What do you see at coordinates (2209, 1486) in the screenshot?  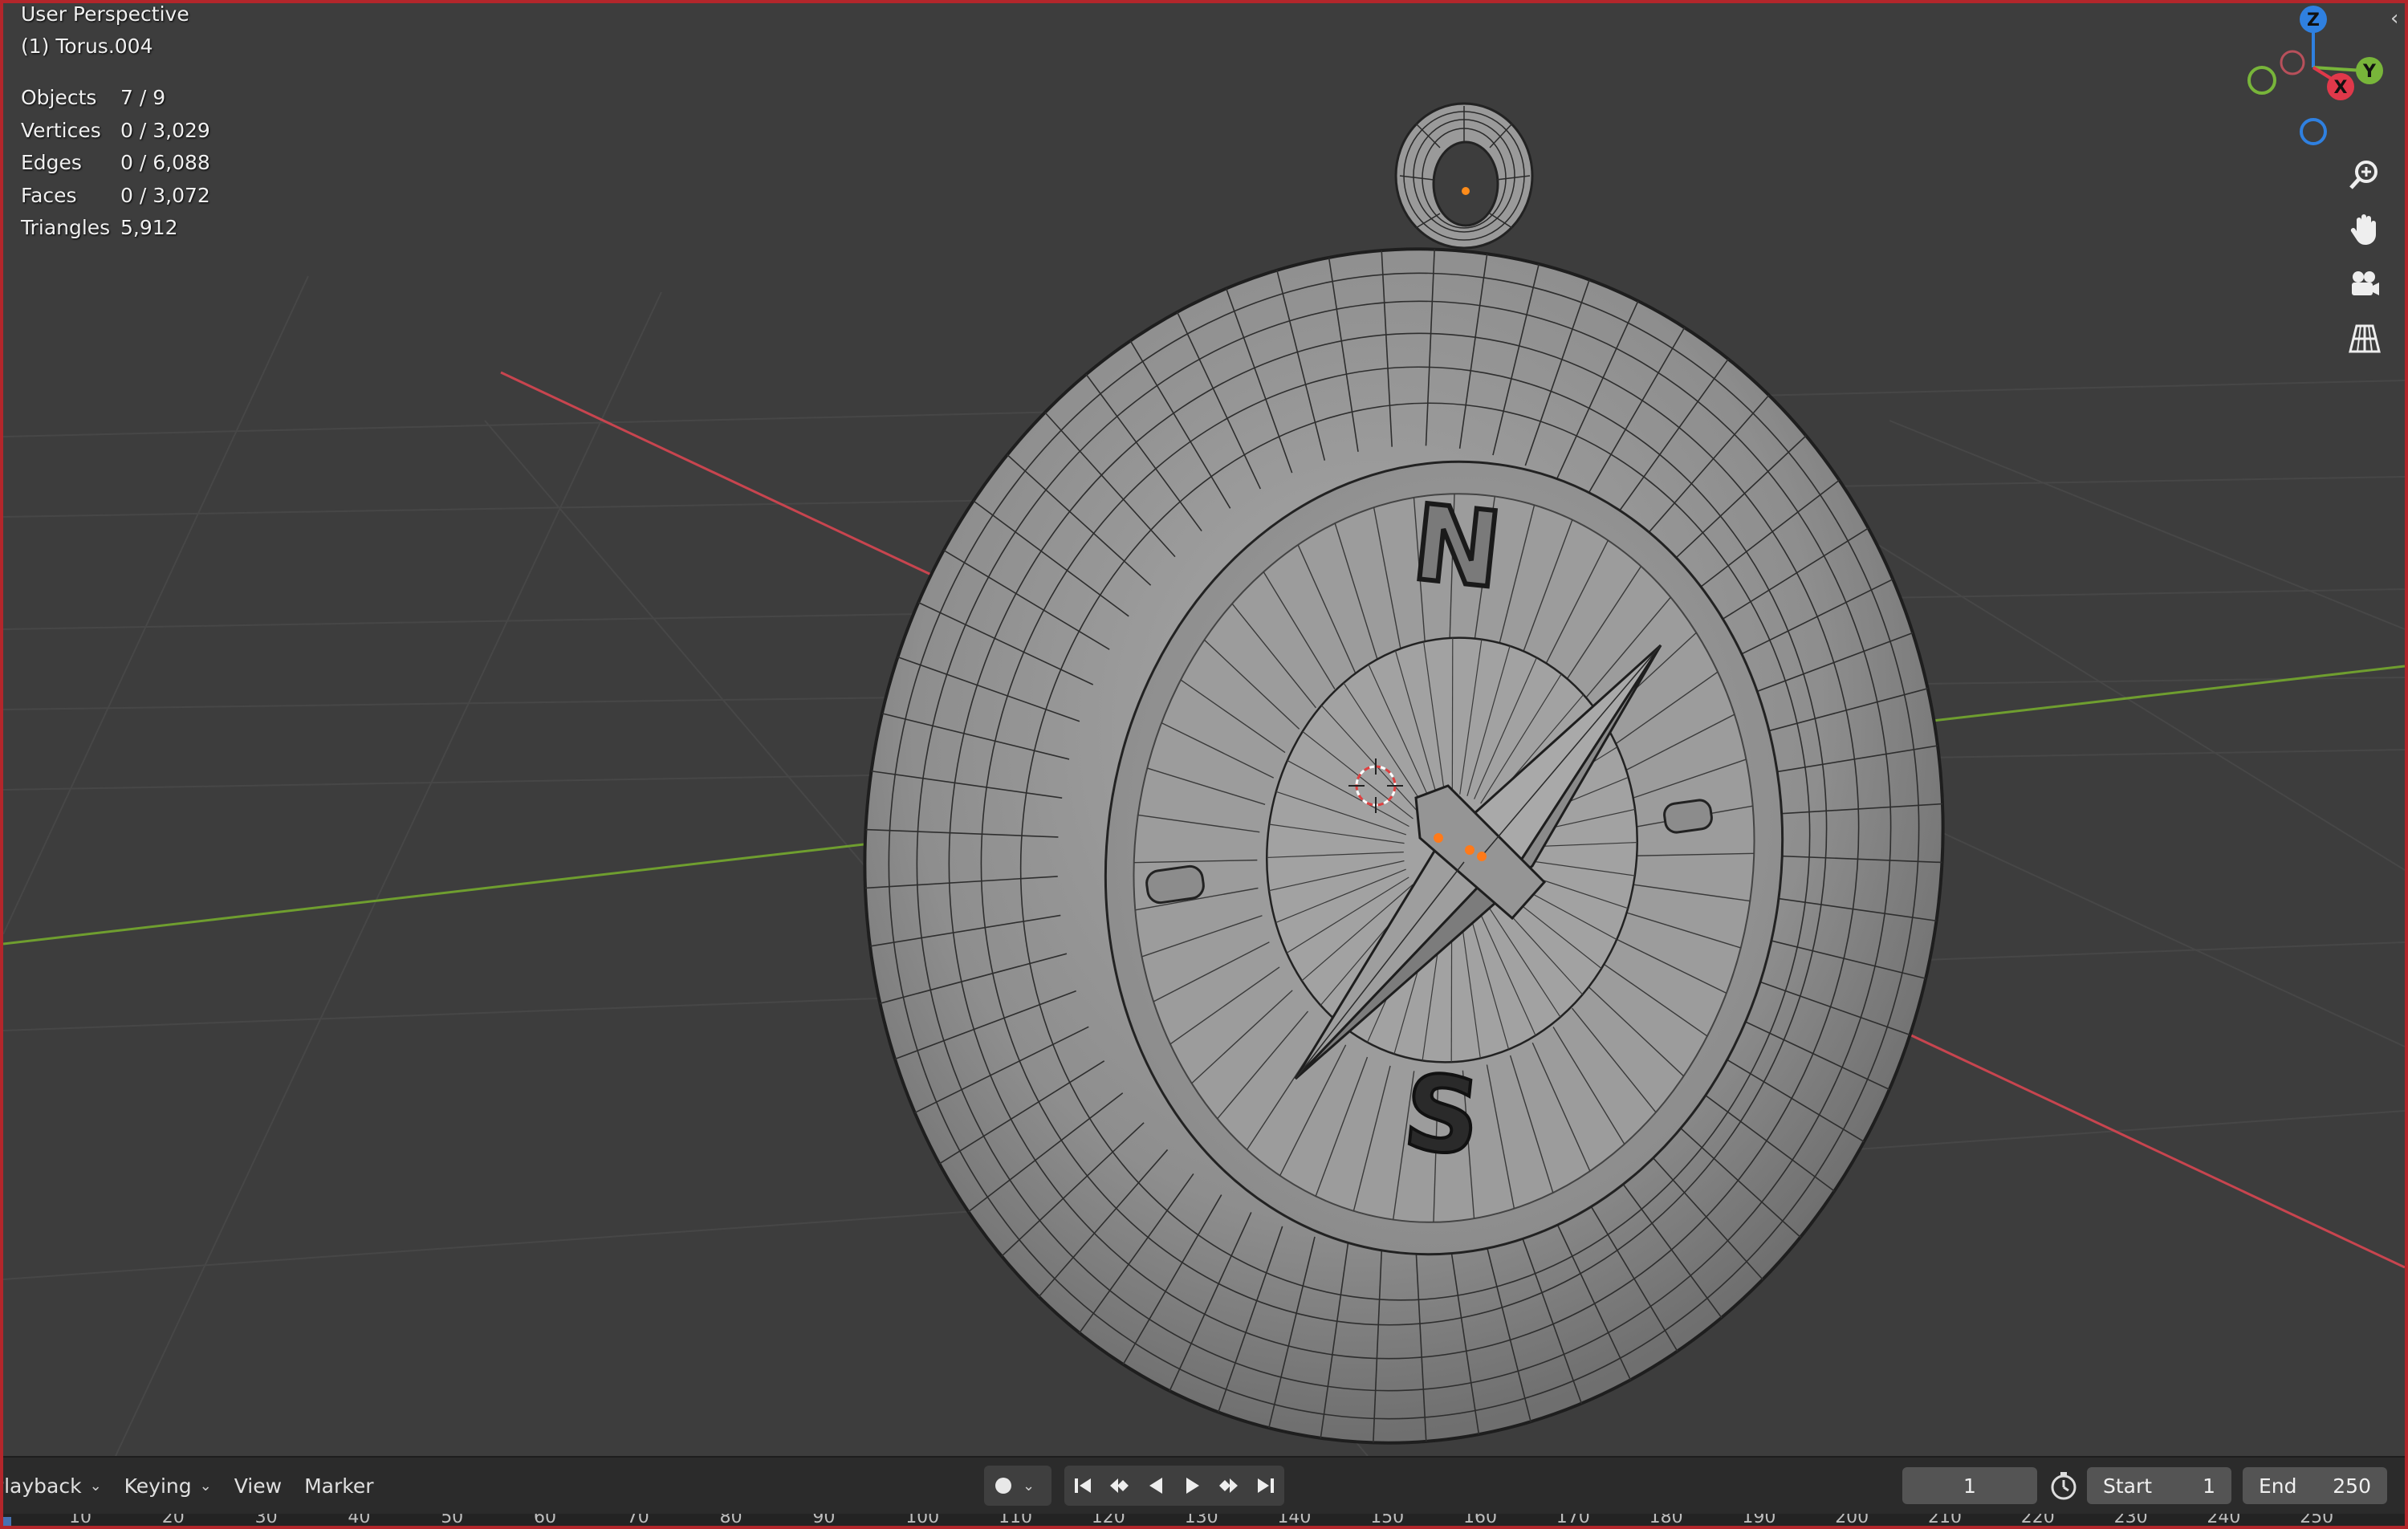 I see `start-frame-value: 1` at bounding box center [2209, 1486].